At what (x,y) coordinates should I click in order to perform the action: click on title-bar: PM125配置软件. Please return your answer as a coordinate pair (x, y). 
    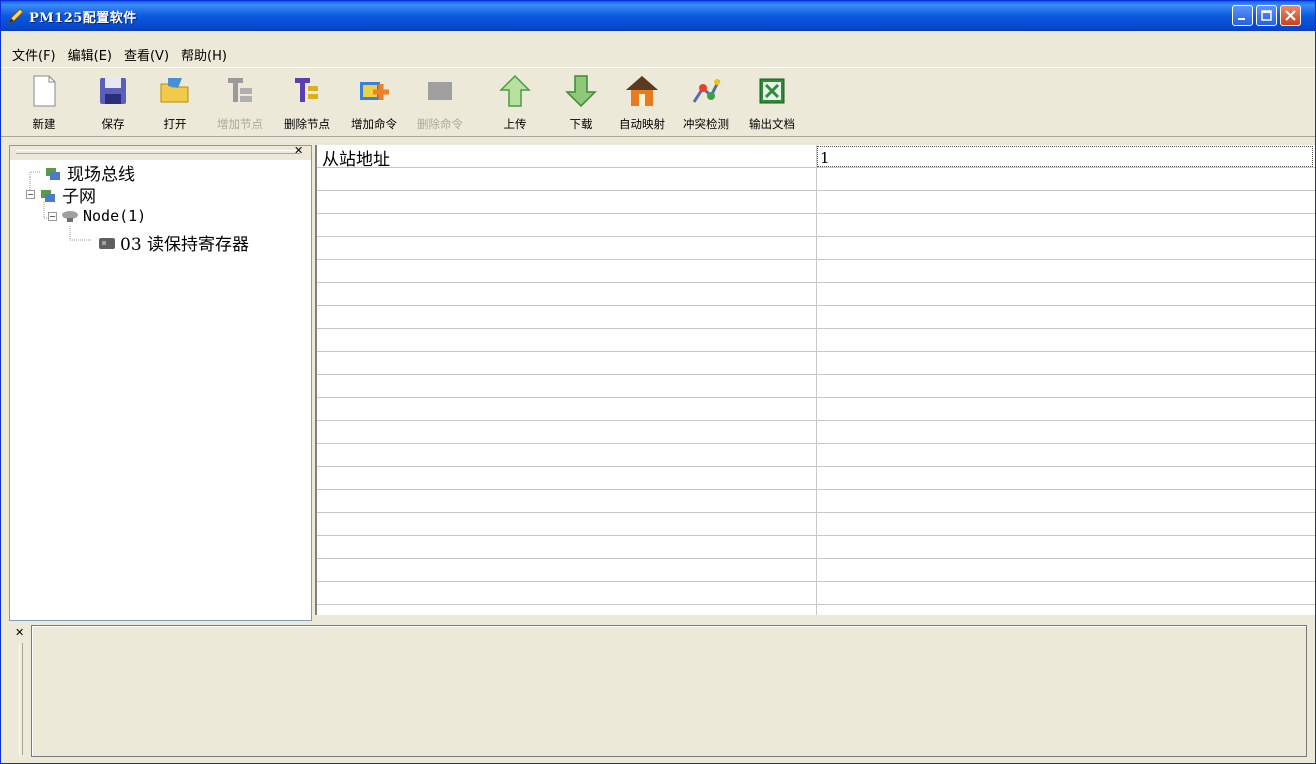
    Looking at the image, I should click on (658, 16).